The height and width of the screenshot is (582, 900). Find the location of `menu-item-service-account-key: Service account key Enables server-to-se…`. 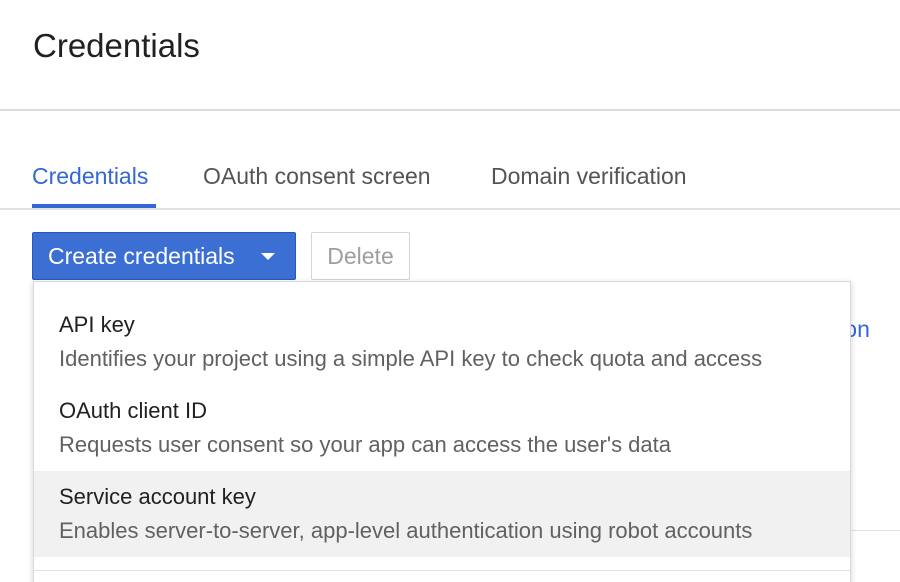

menu-item-service-account-key: Service account key Enables server-to-se… is located at coordinates (442, 514).